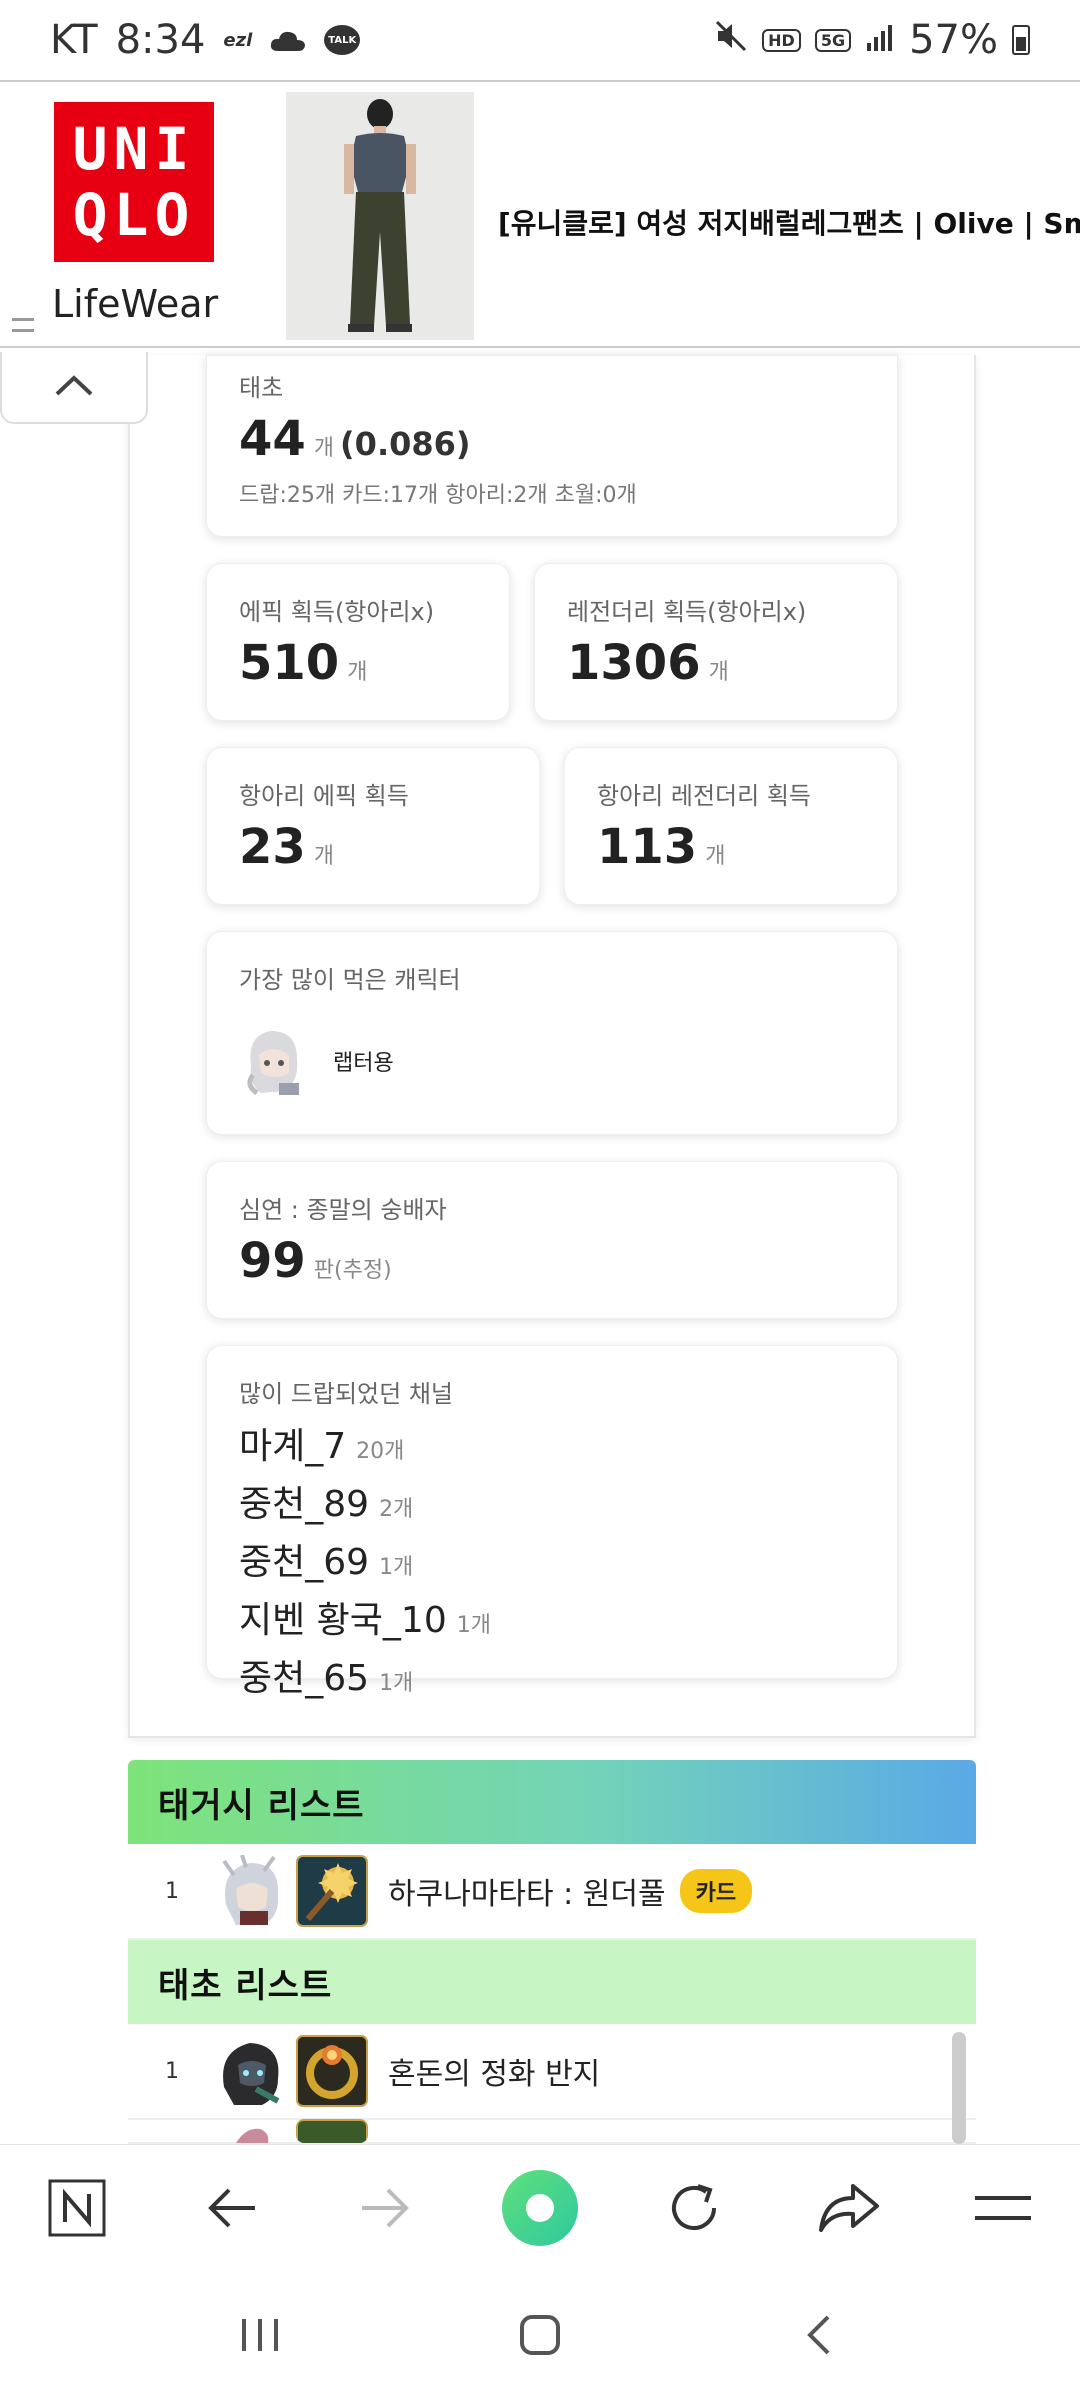 The image size is (1080, 2400). Describe the element at coordinates (731, 40) in the screenshot. I see `mute-icon` at that location.